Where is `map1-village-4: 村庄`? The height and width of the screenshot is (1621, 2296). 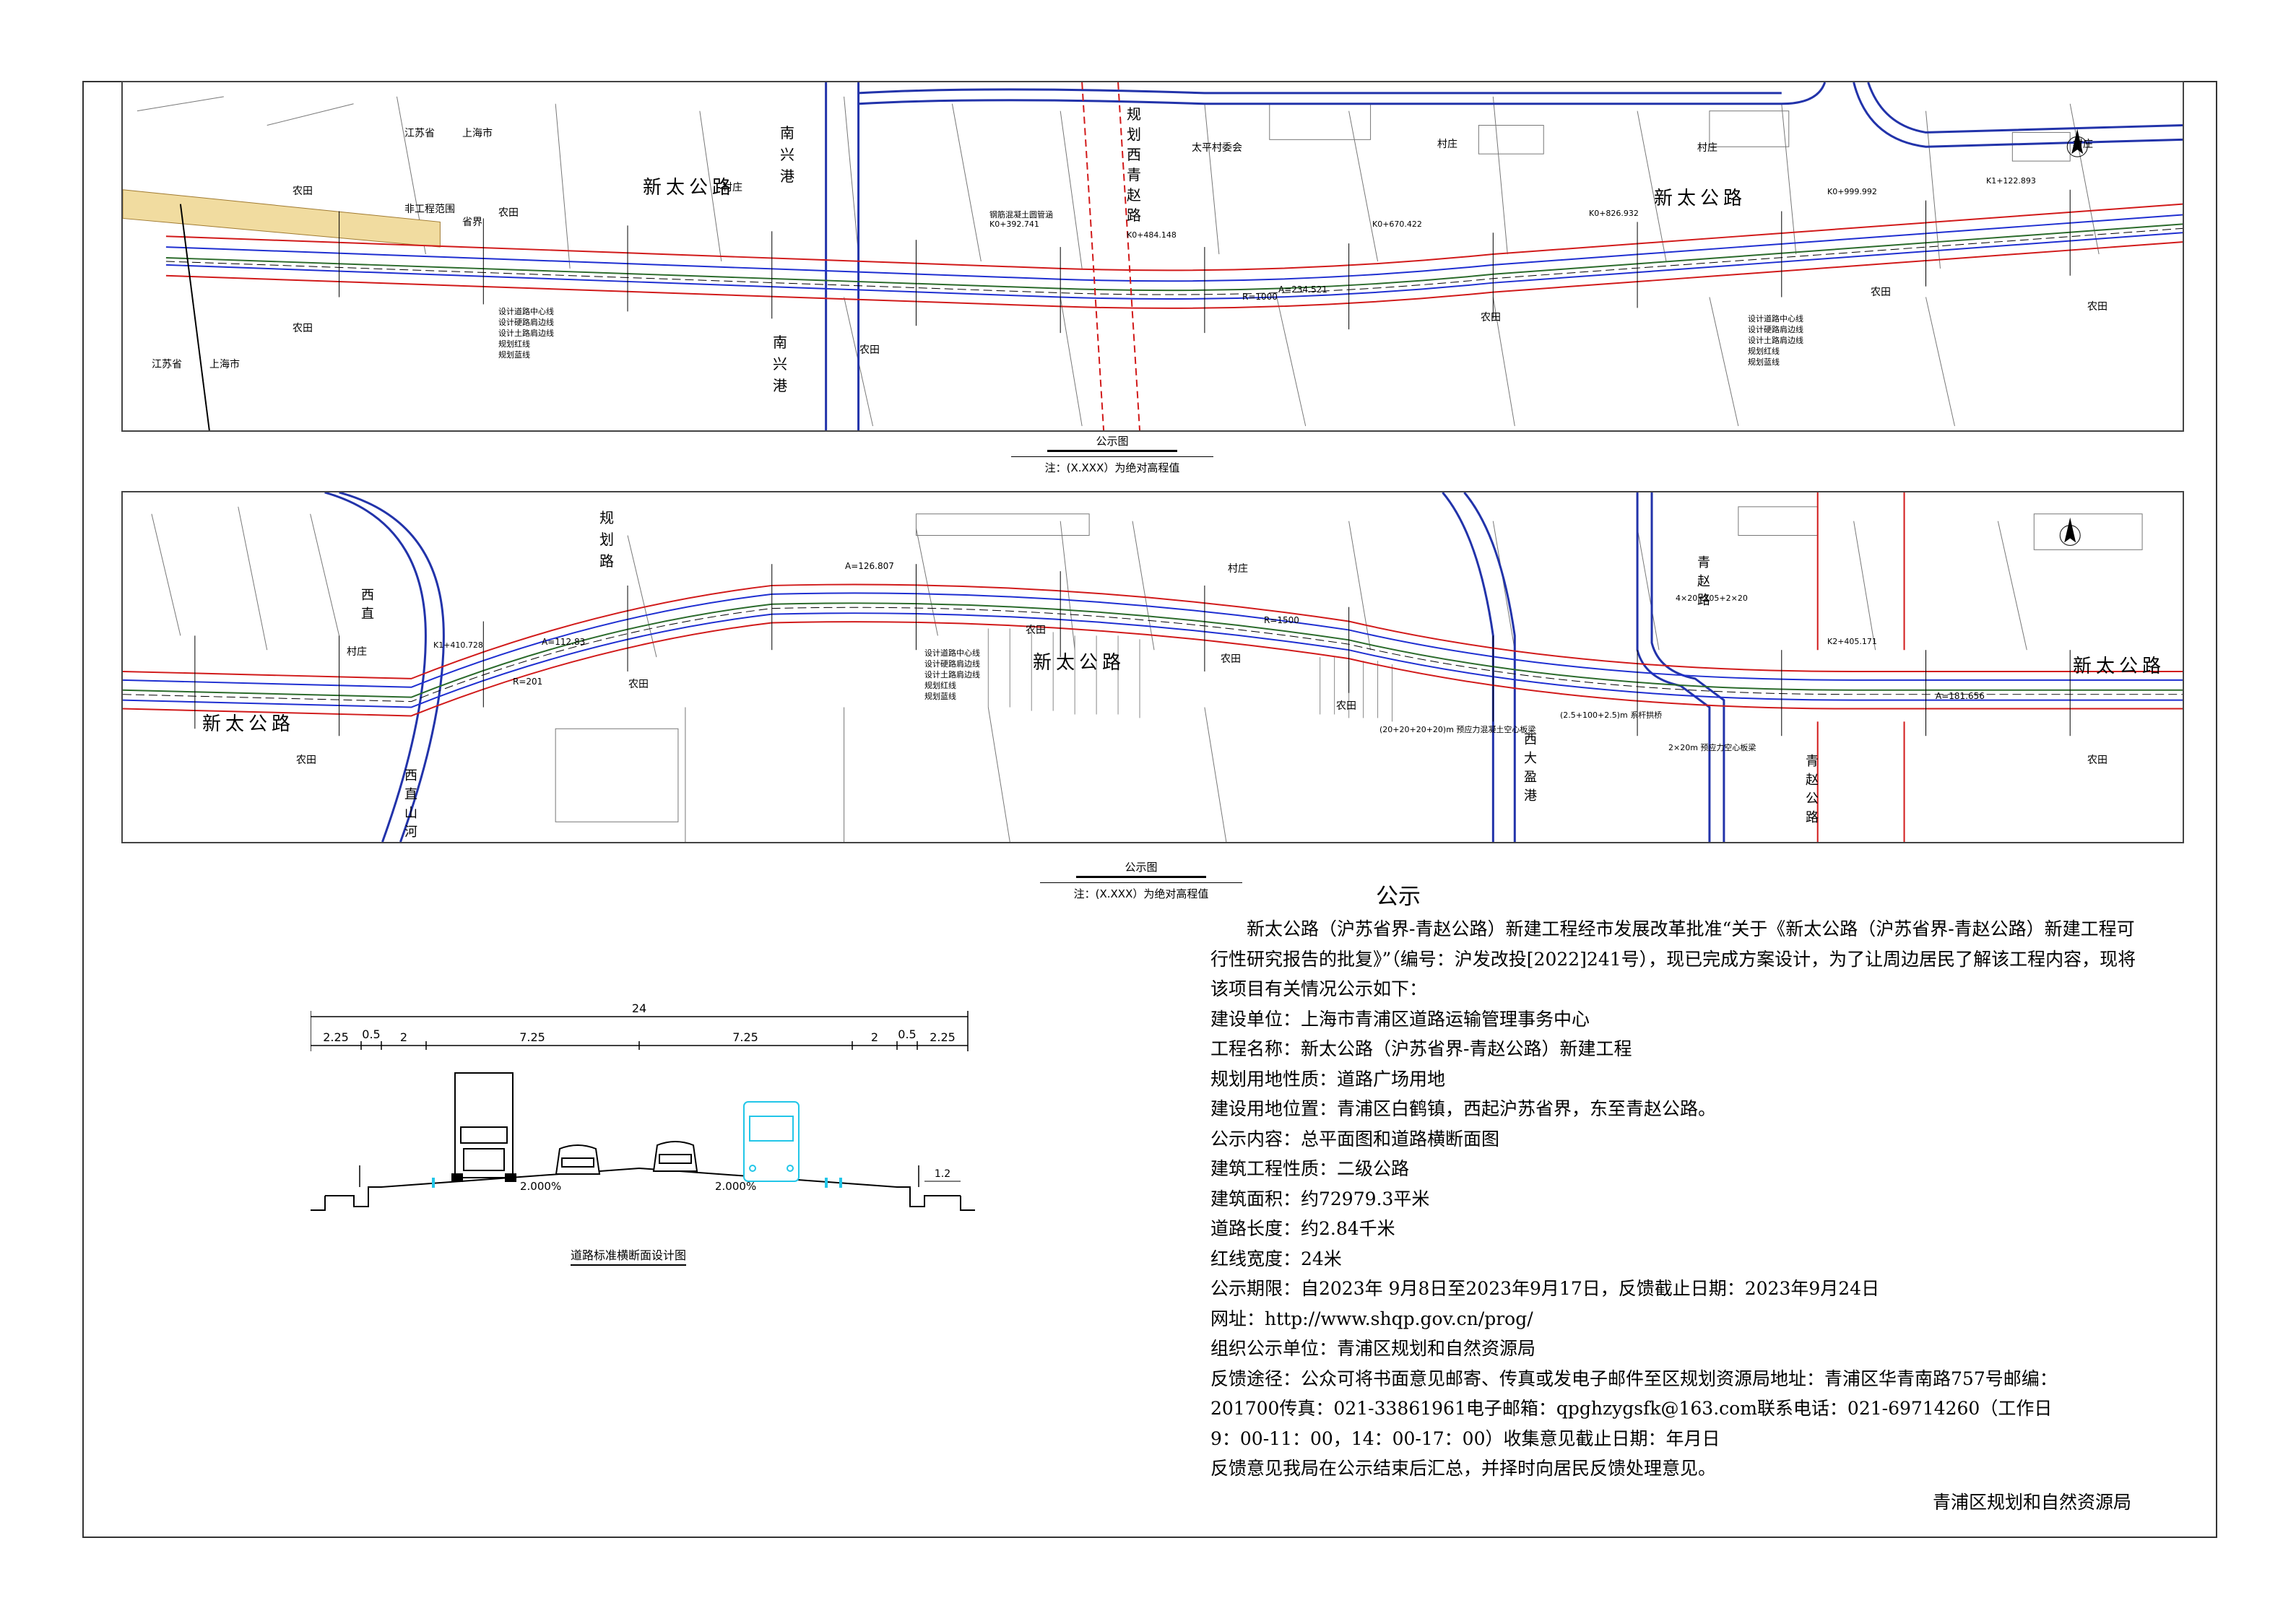
map1-village-4: 村庄 is located at coordinates (2083, 144).